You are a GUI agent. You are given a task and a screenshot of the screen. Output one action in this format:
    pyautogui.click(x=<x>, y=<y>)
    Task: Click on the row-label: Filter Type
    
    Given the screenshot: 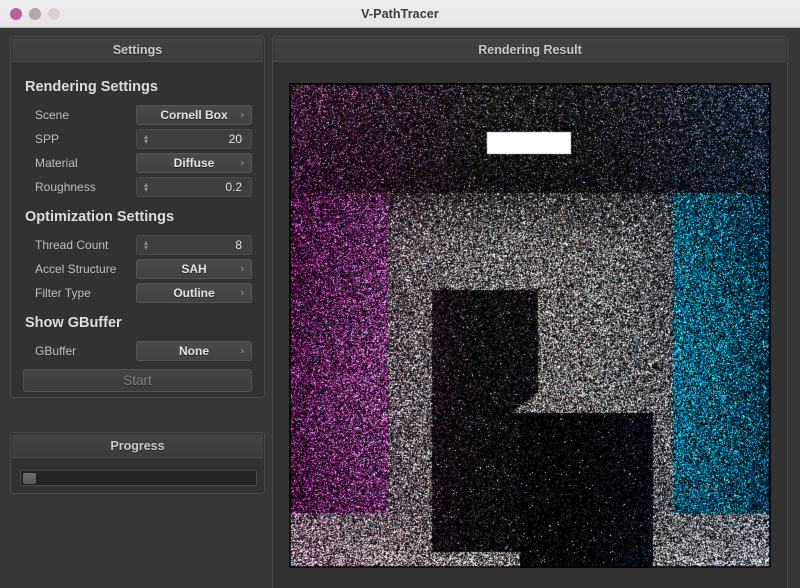 What is the action you would take?
    pyautogui.click(x=63, y=292)
    